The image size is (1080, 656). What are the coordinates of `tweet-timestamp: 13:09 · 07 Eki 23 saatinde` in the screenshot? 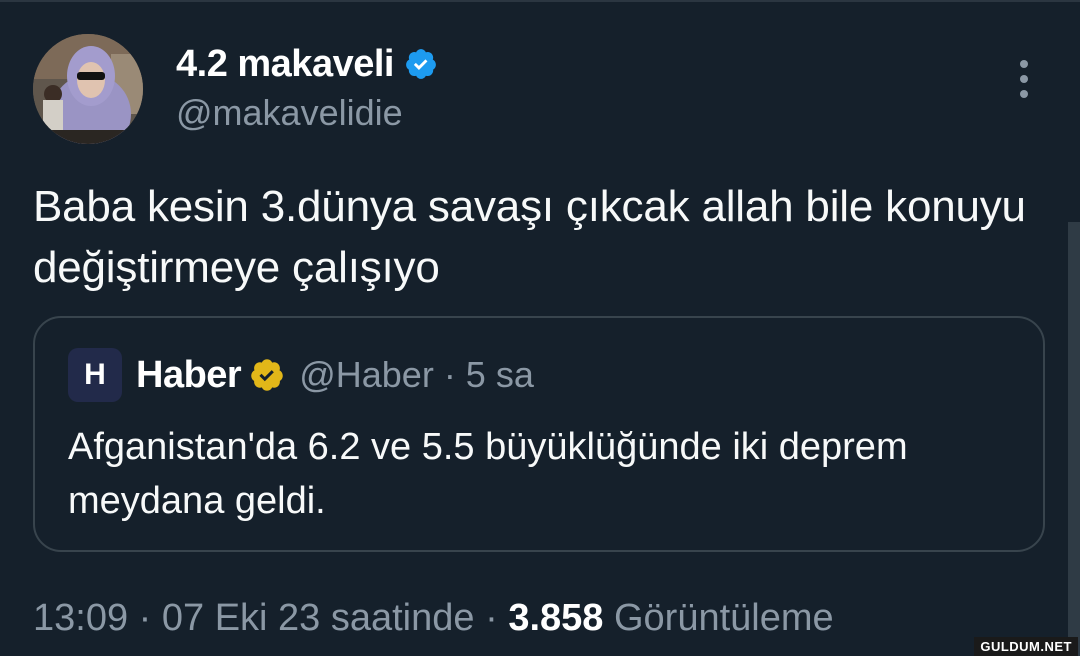 It's located at (254, 618).